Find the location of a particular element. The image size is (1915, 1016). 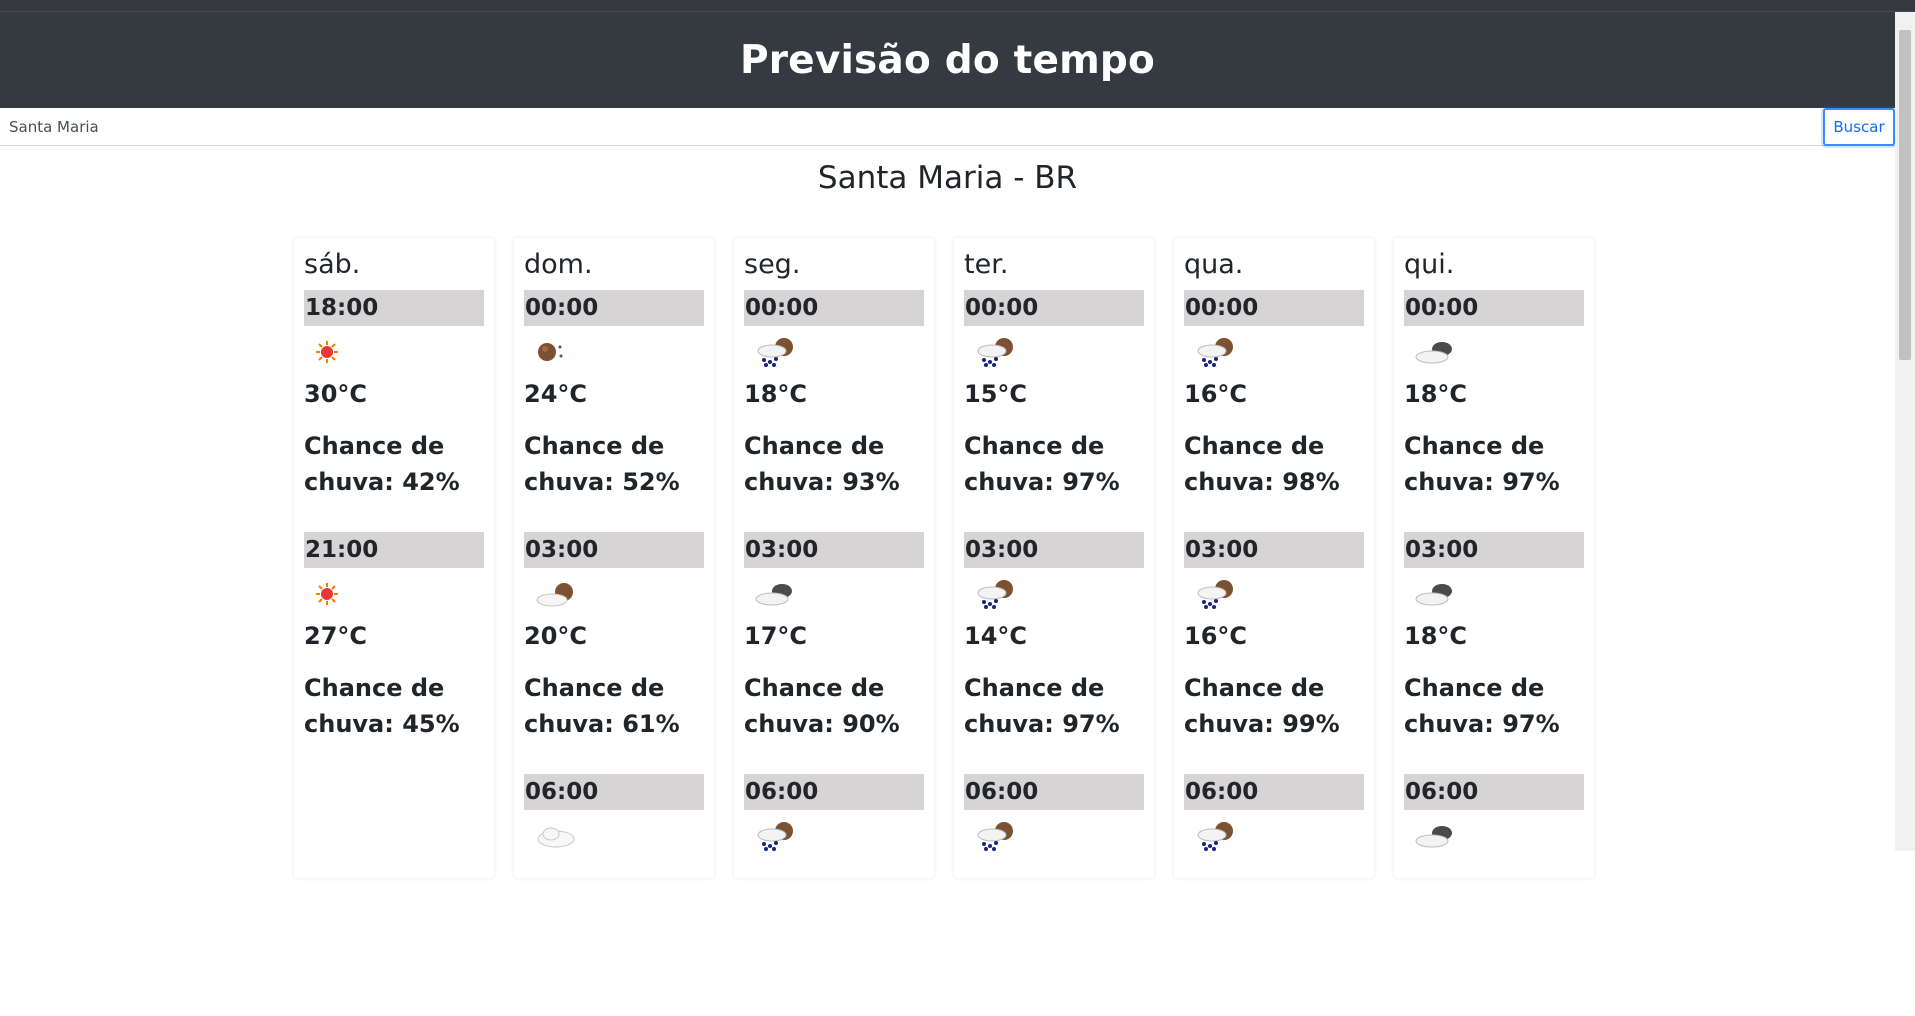

slot-rain-chance: Chance de chuva: 42% is located at coordinates (382, 464).